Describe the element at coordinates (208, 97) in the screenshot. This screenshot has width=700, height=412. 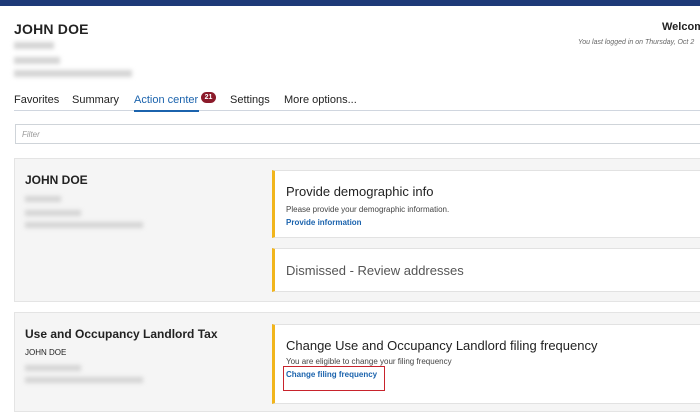
I see `action-center-count-badge: 21` at that location.